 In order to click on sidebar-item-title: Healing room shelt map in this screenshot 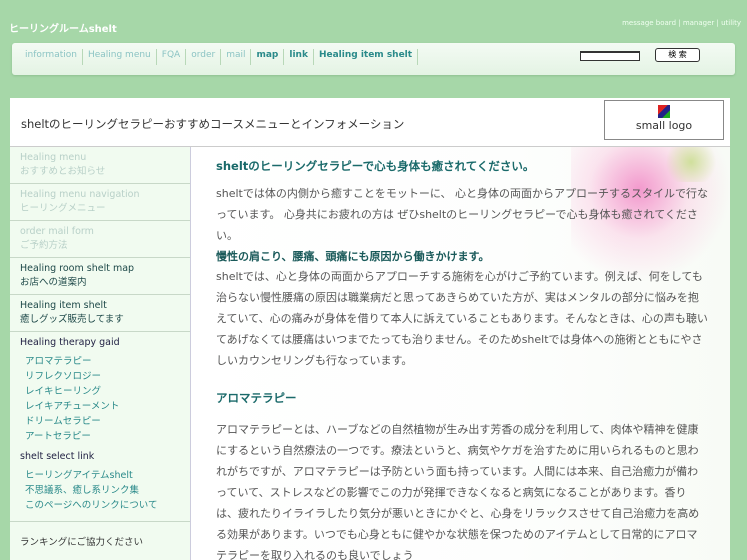, I will do `click(77, 268)`.